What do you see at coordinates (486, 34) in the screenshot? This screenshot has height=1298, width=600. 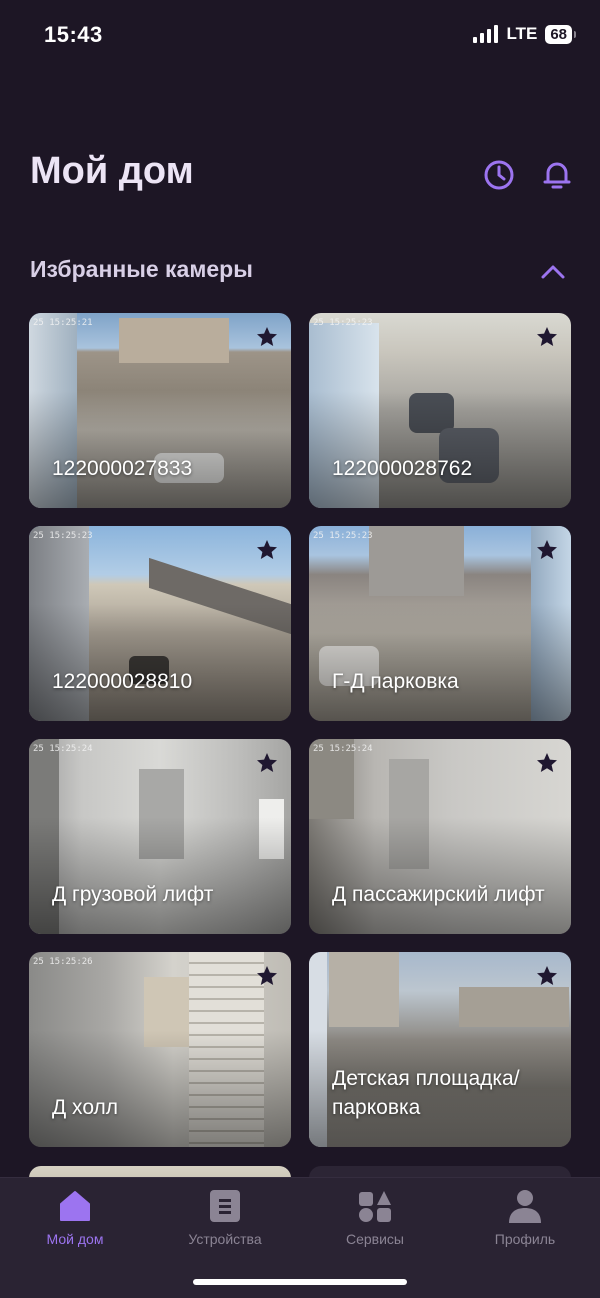 I see `signal-icon` at bounding box center [486, 34].